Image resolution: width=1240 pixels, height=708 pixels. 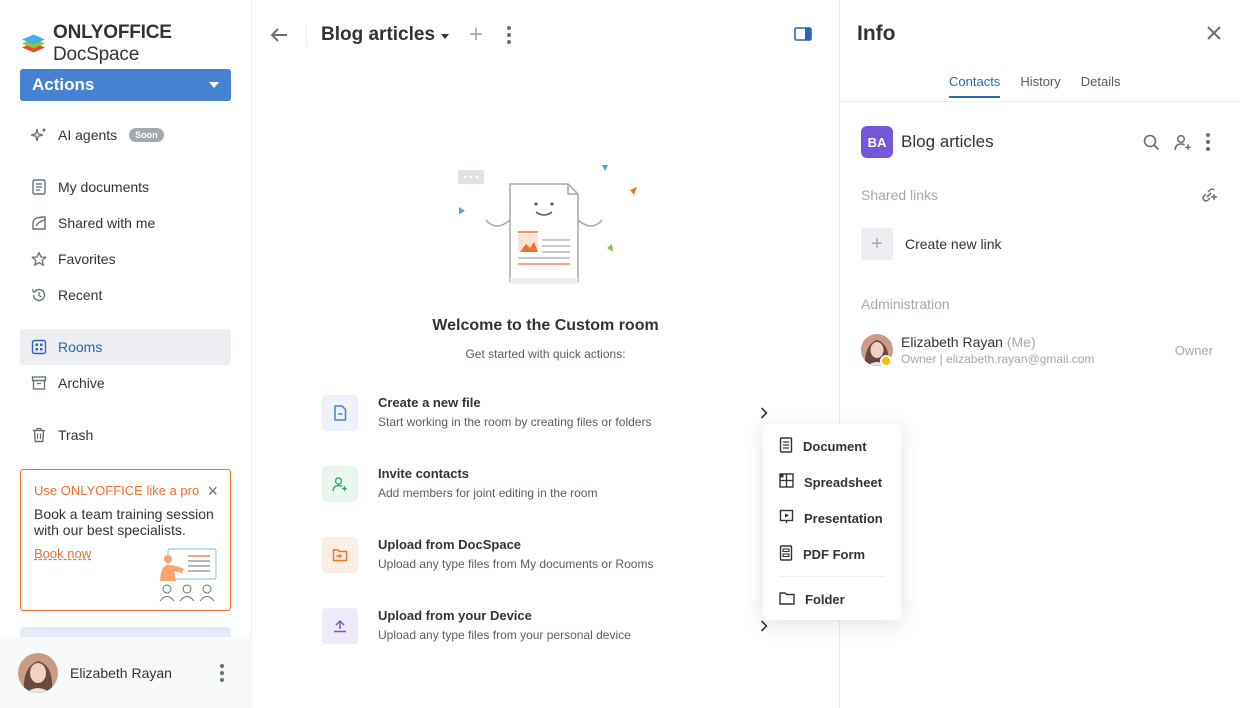 What do you see at coordinates (509, 35) in the screenshot?
I see `room-menu-icon` at bounding box center [509, 35].